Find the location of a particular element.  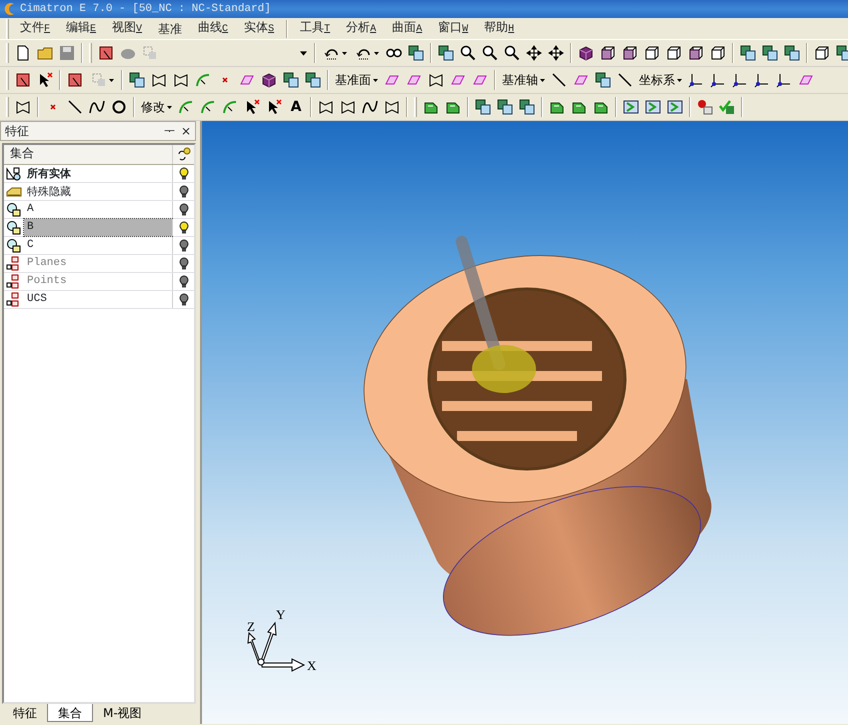

pin-button: ᅮ is located at coordinates (169, 131).